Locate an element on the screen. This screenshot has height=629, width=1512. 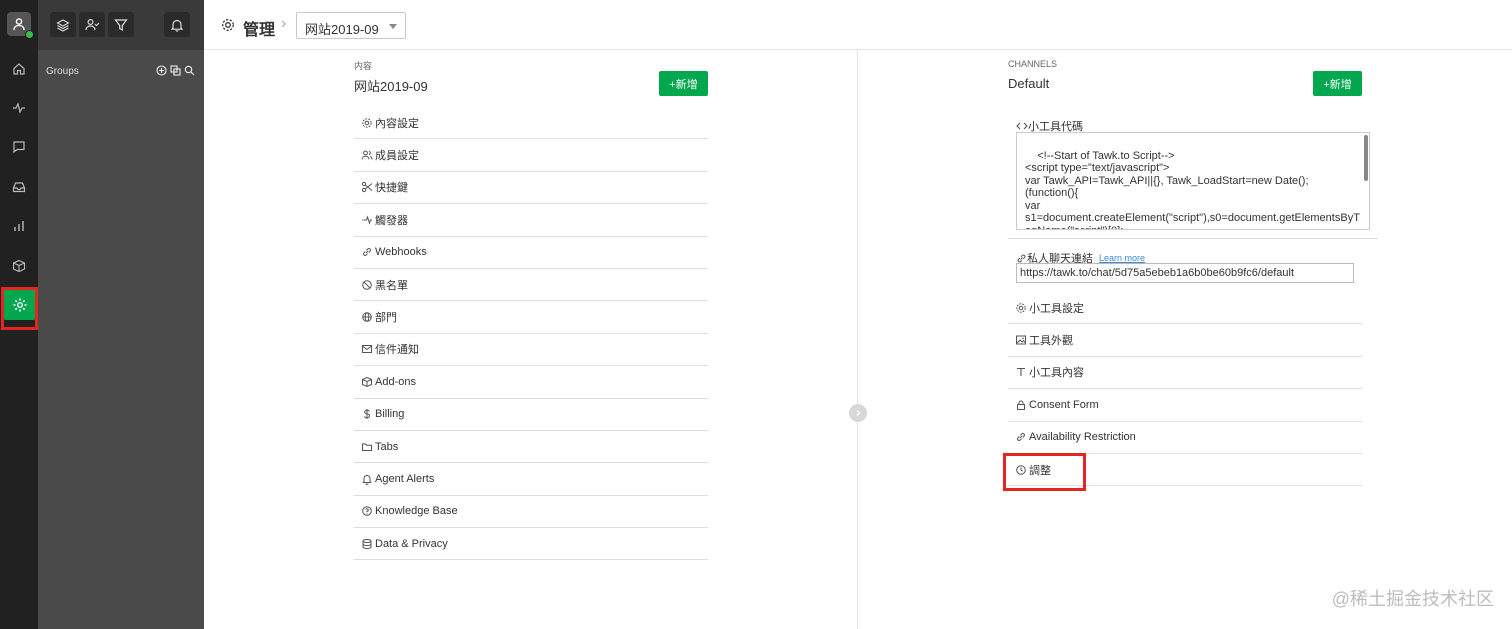
filter-button is located at coordinates (121, 24).